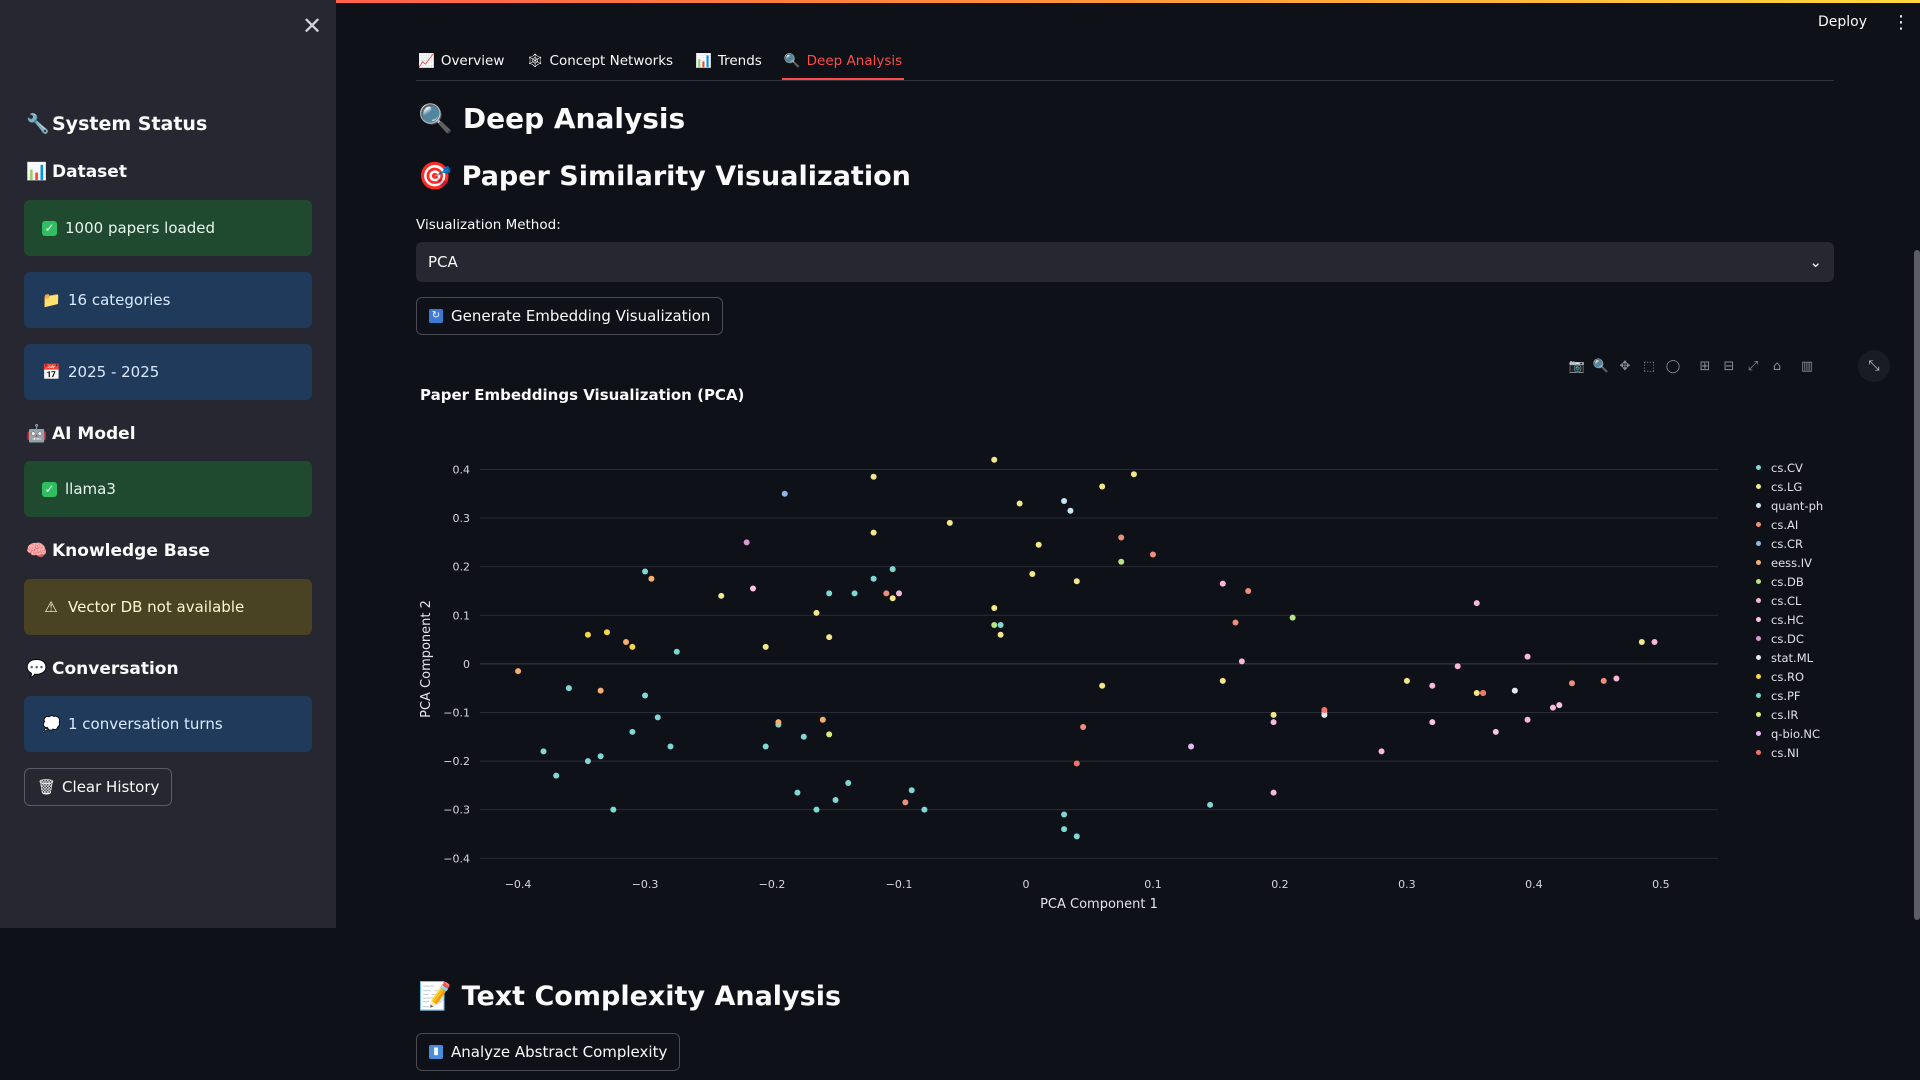 The height and width of the screenshot is (1080, 1920). I want to click on legend-label: cs.HC, so click(1787, 619).